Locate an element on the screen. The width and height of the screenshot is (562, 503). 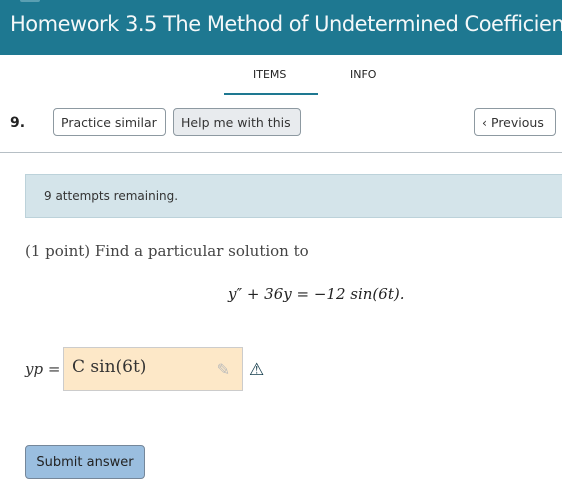
tab-info: INFO is located at coordinates (363, 74).